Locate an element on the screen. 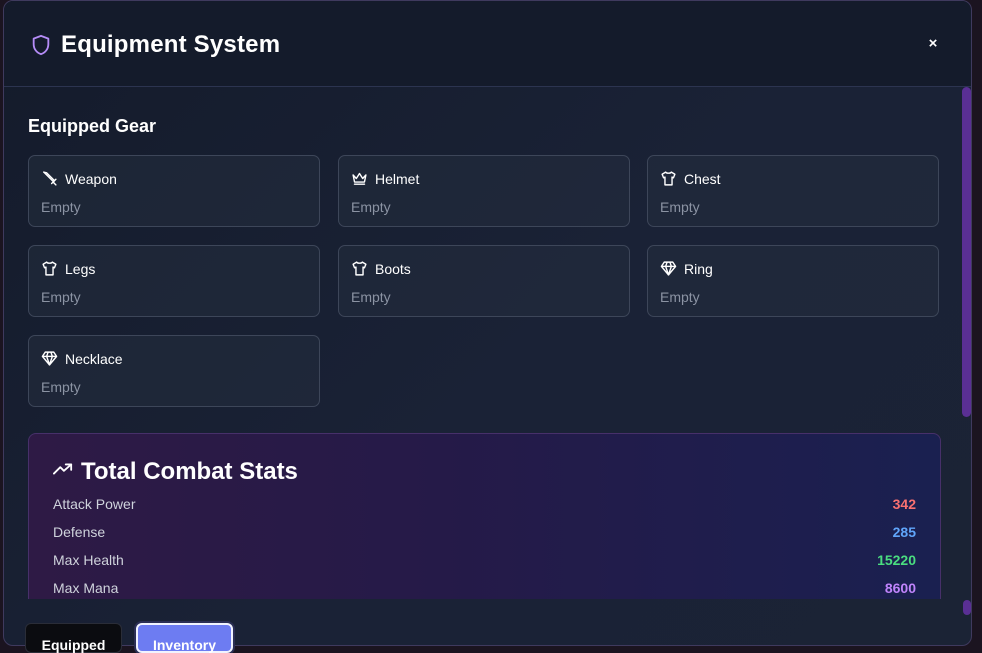 The image size is (982, 653). slot-weapon: Weapon Empty is located at coordinates (174, 191).